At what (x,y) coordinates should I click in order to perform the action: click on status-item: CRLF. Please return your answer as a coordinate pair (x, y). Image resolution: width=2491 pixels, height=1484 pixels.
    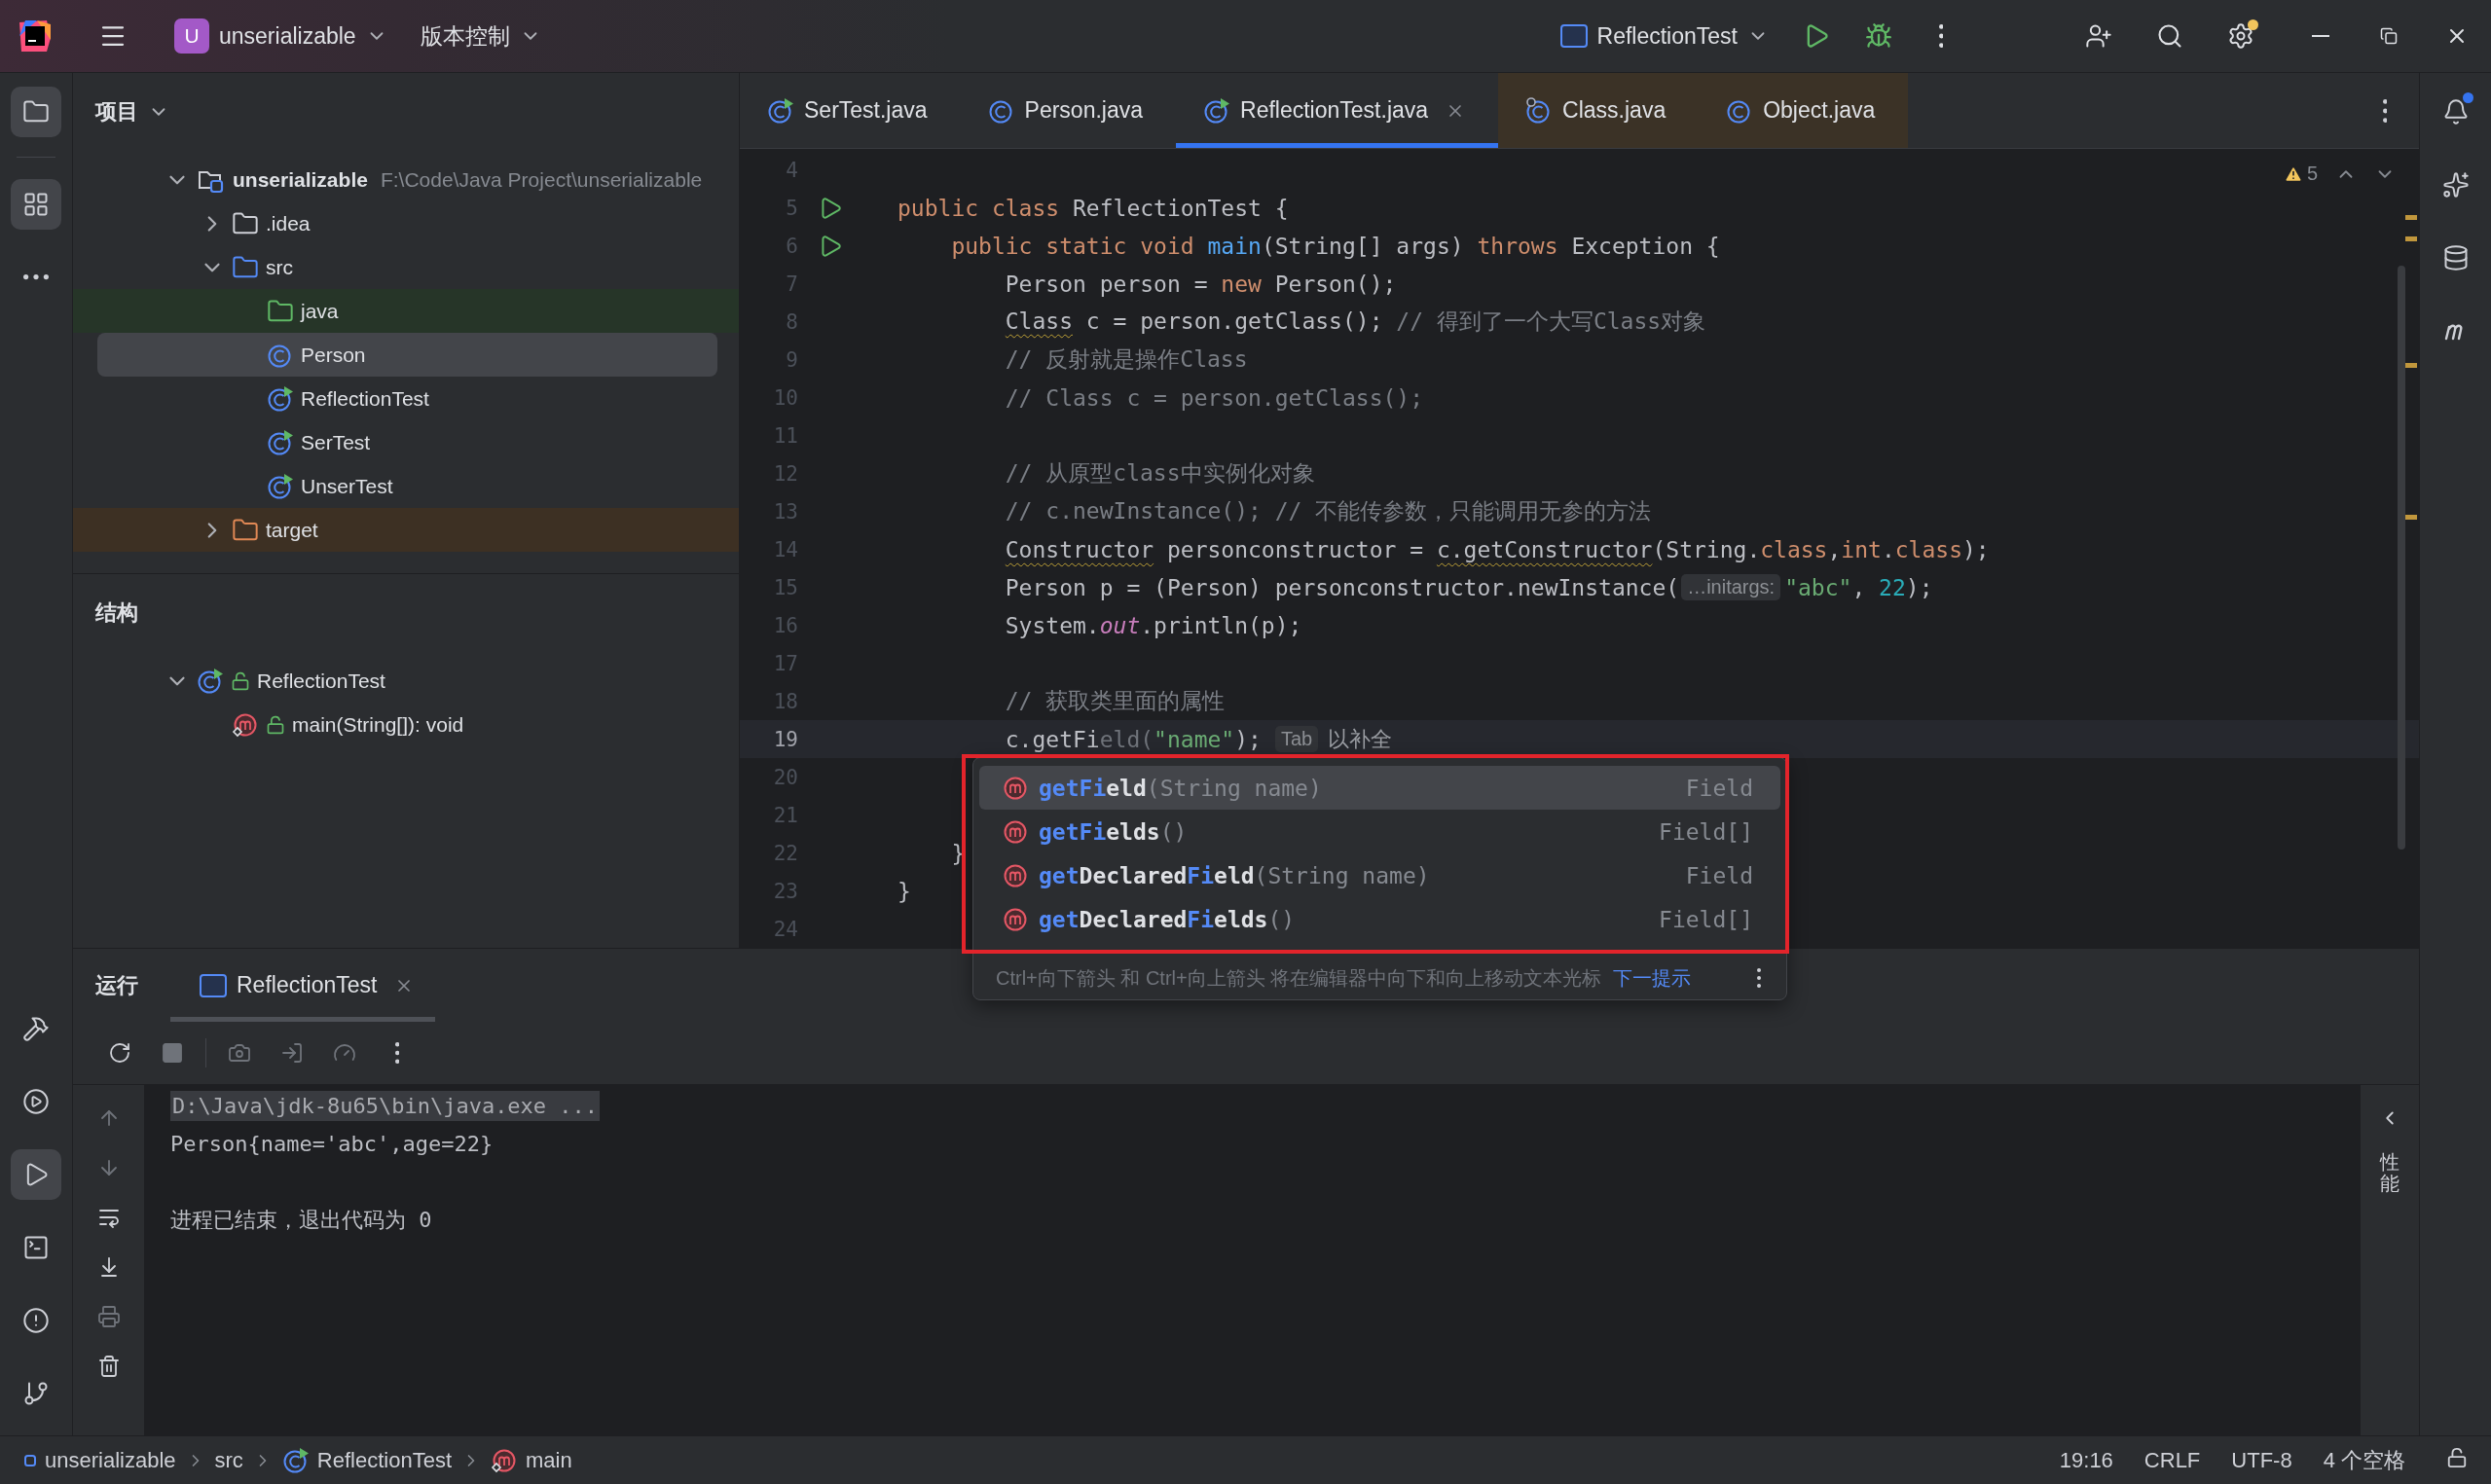
    Looking at the image, I should click on (2172, 1460).